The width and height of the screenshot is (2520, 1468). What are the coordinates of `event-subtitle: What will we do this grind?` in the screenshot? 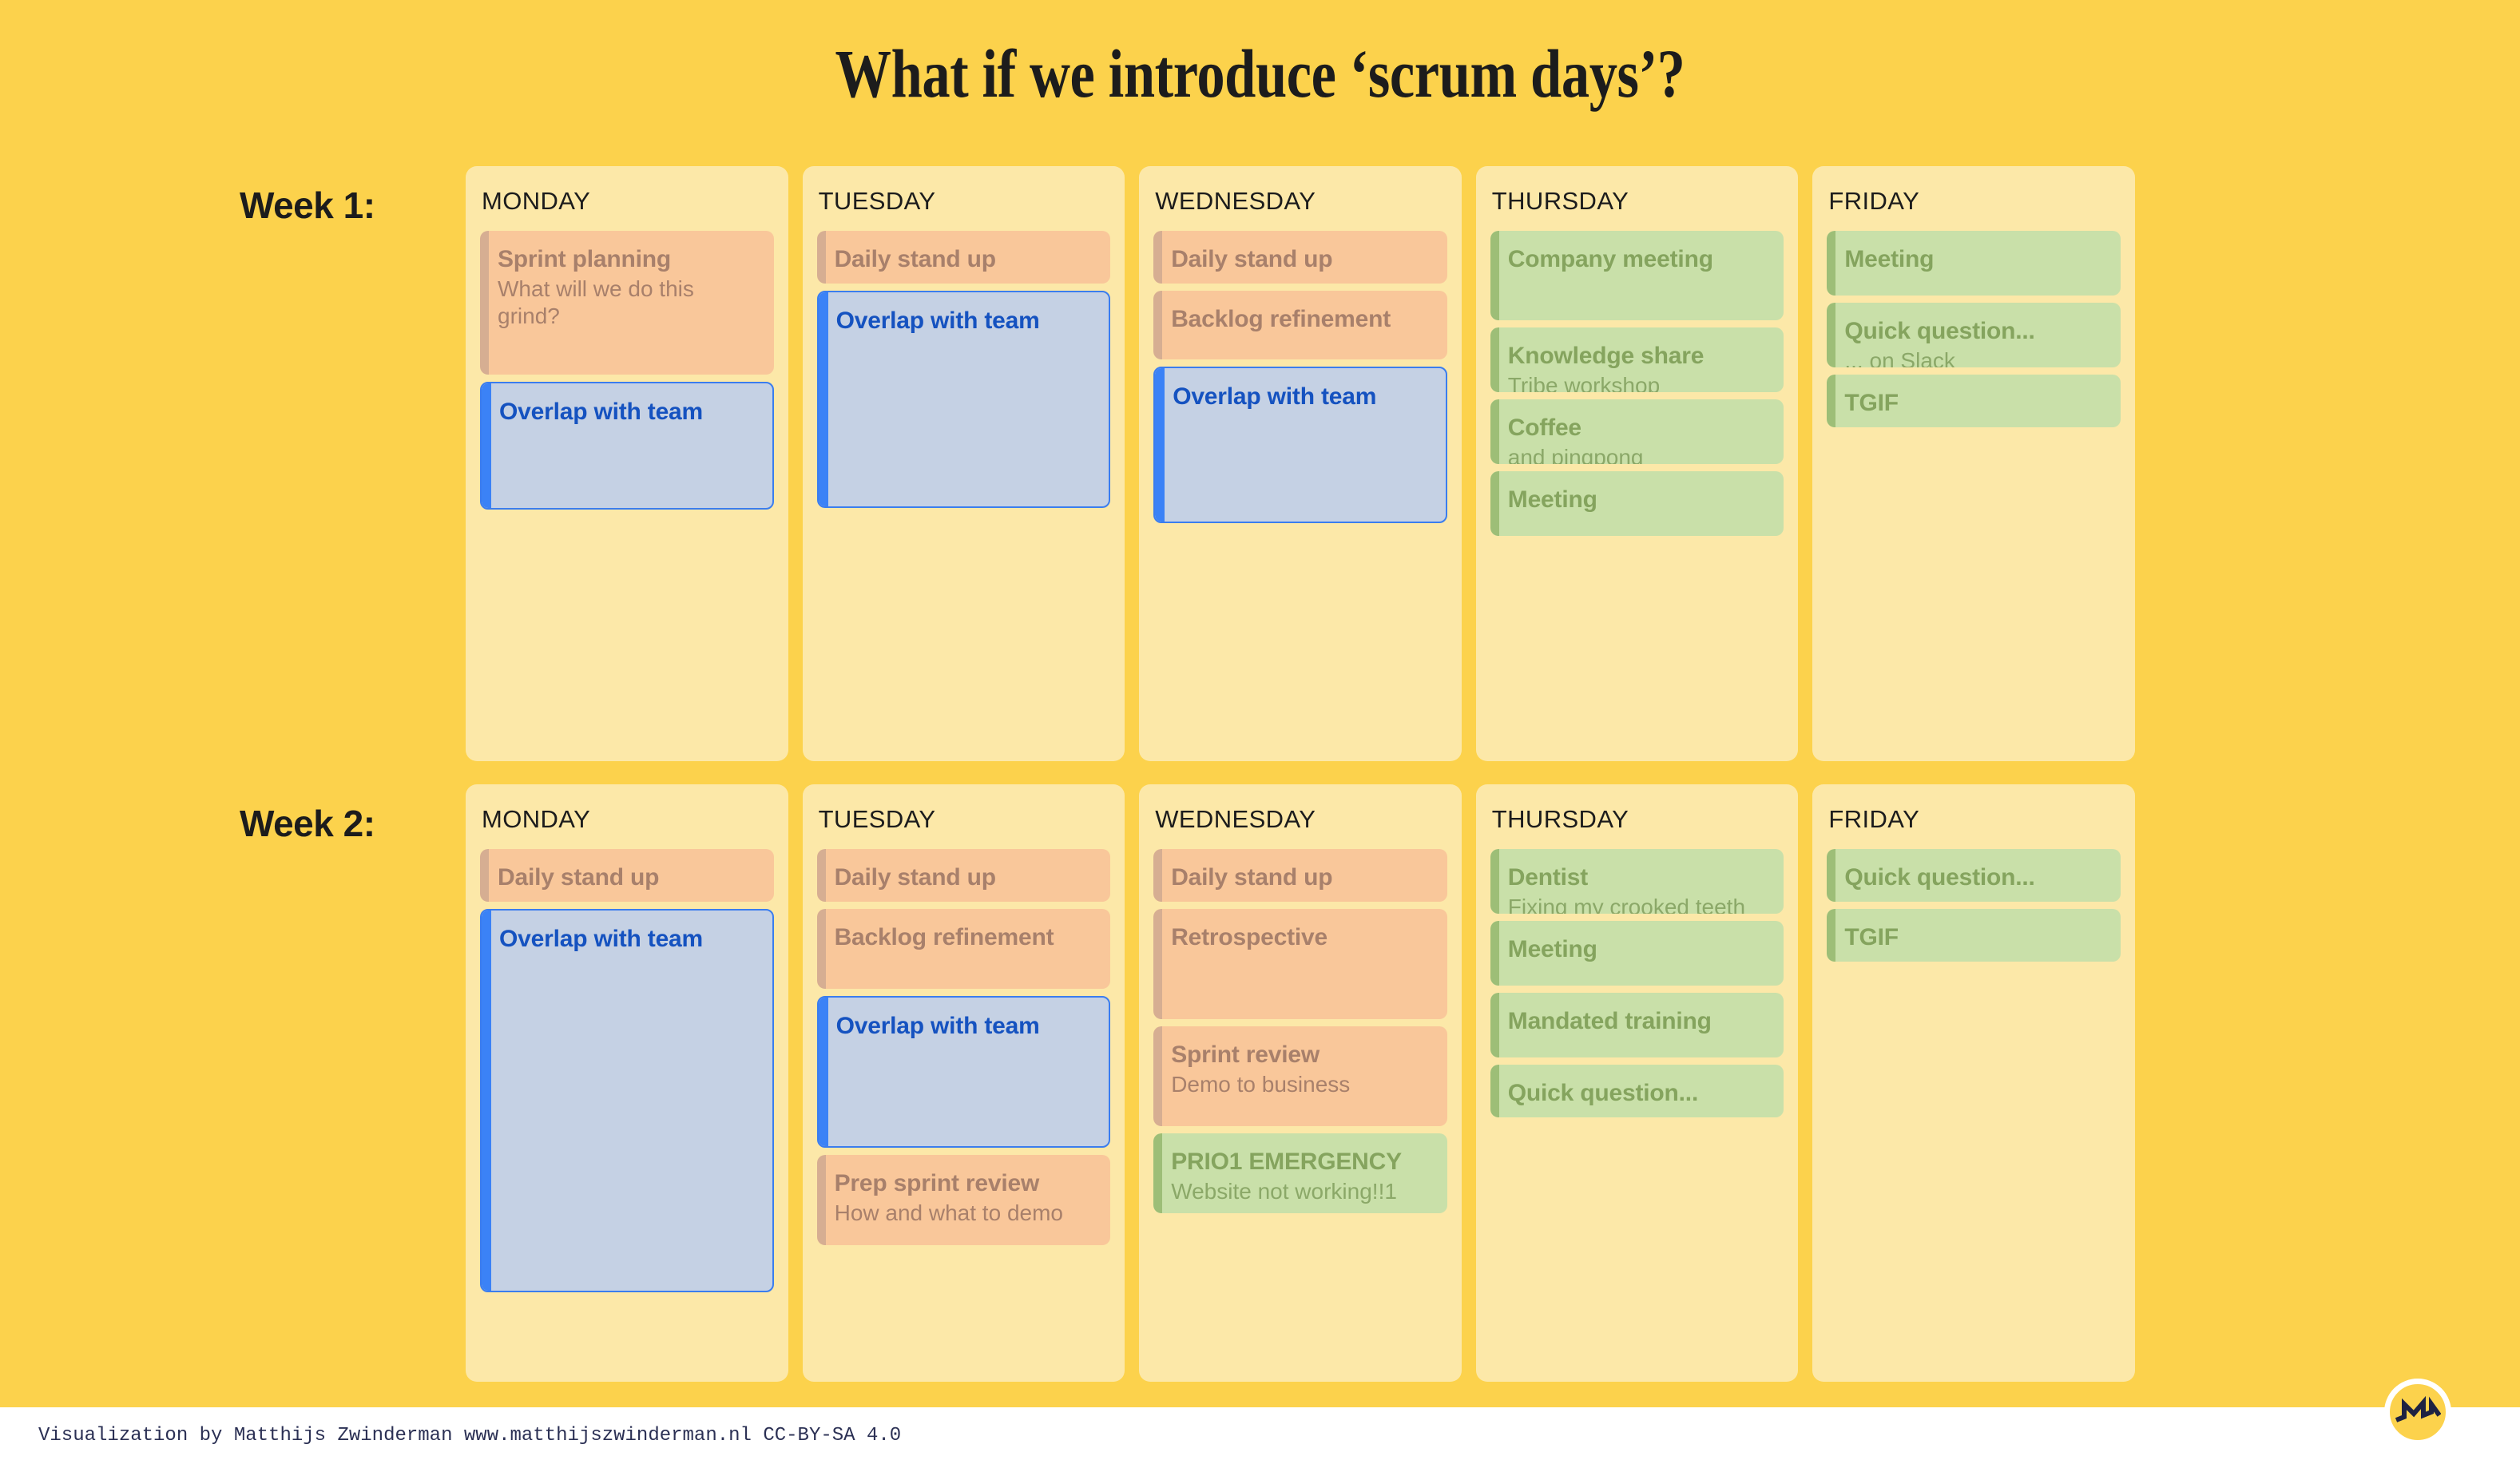 It's located at (596, 302).